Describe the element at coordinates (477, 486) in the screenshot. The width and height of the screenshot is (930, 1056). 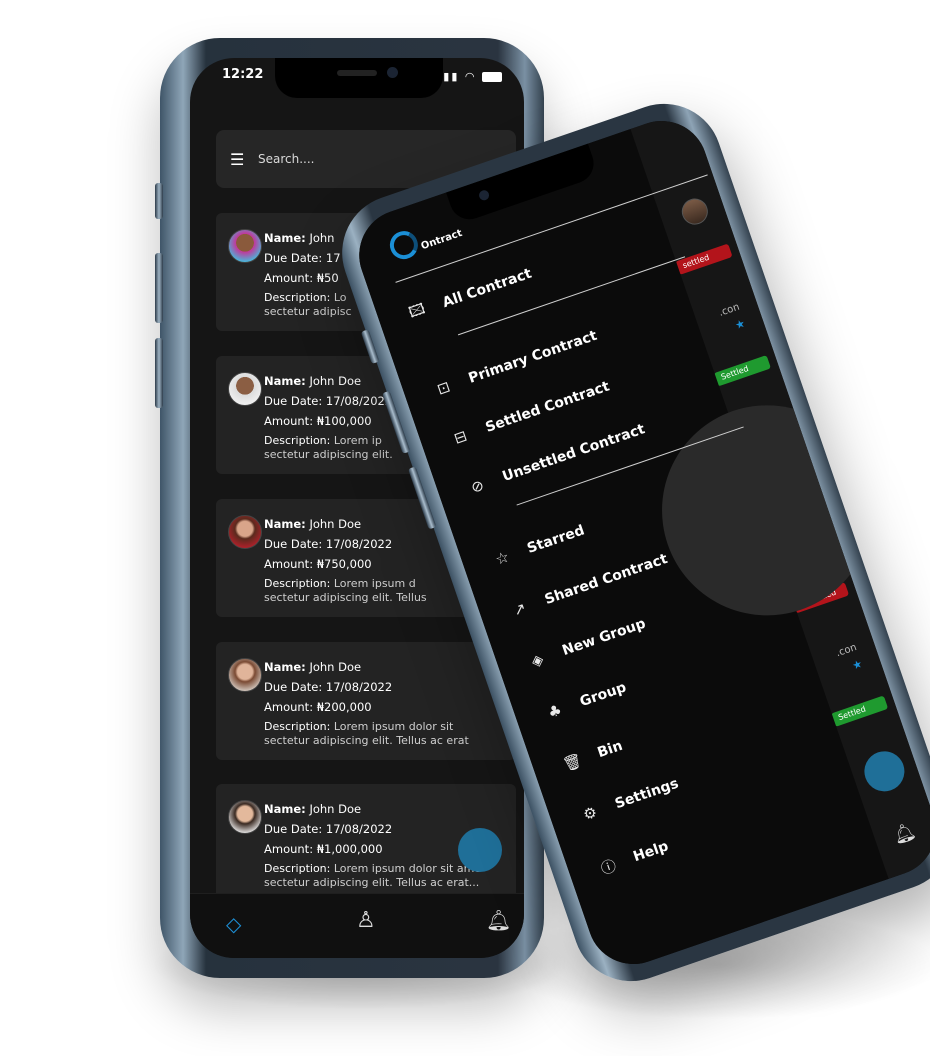
I see `cash-off-icon: ⊘` at that location.